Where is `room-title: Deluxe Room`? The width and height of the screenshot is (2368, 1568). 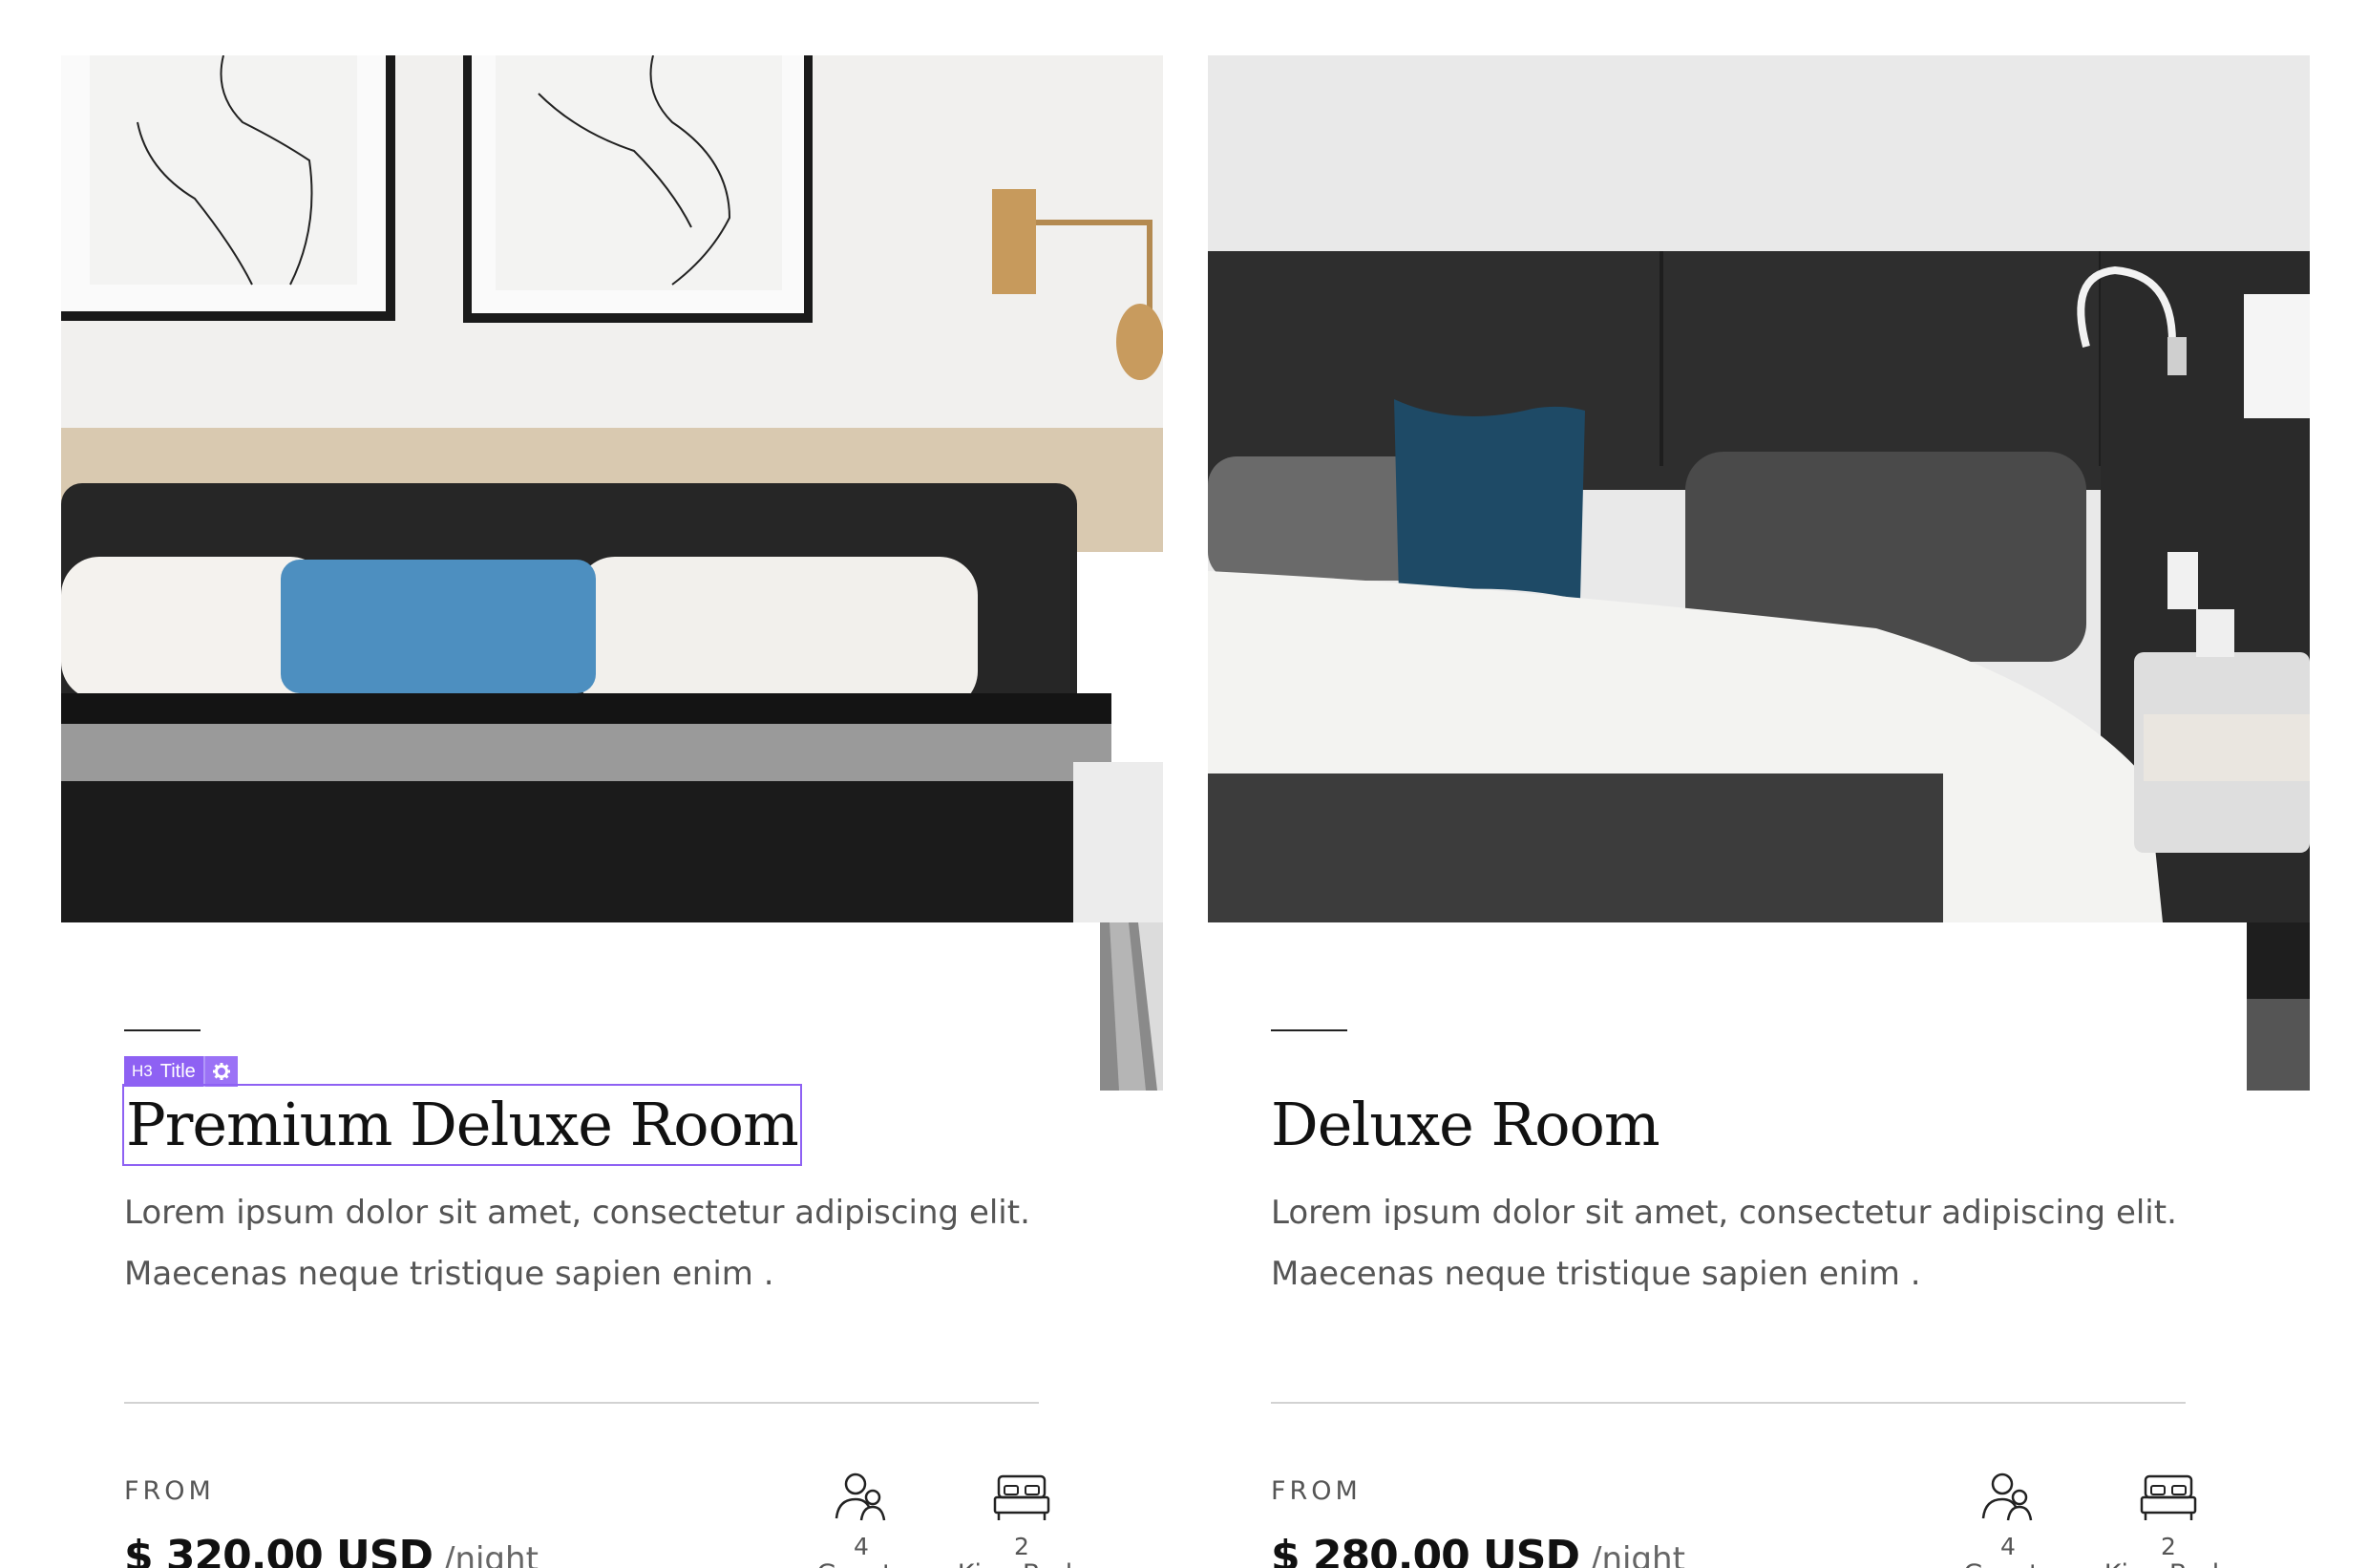 room-title: Deluxe Room is located at coordinates (1466, 1125).